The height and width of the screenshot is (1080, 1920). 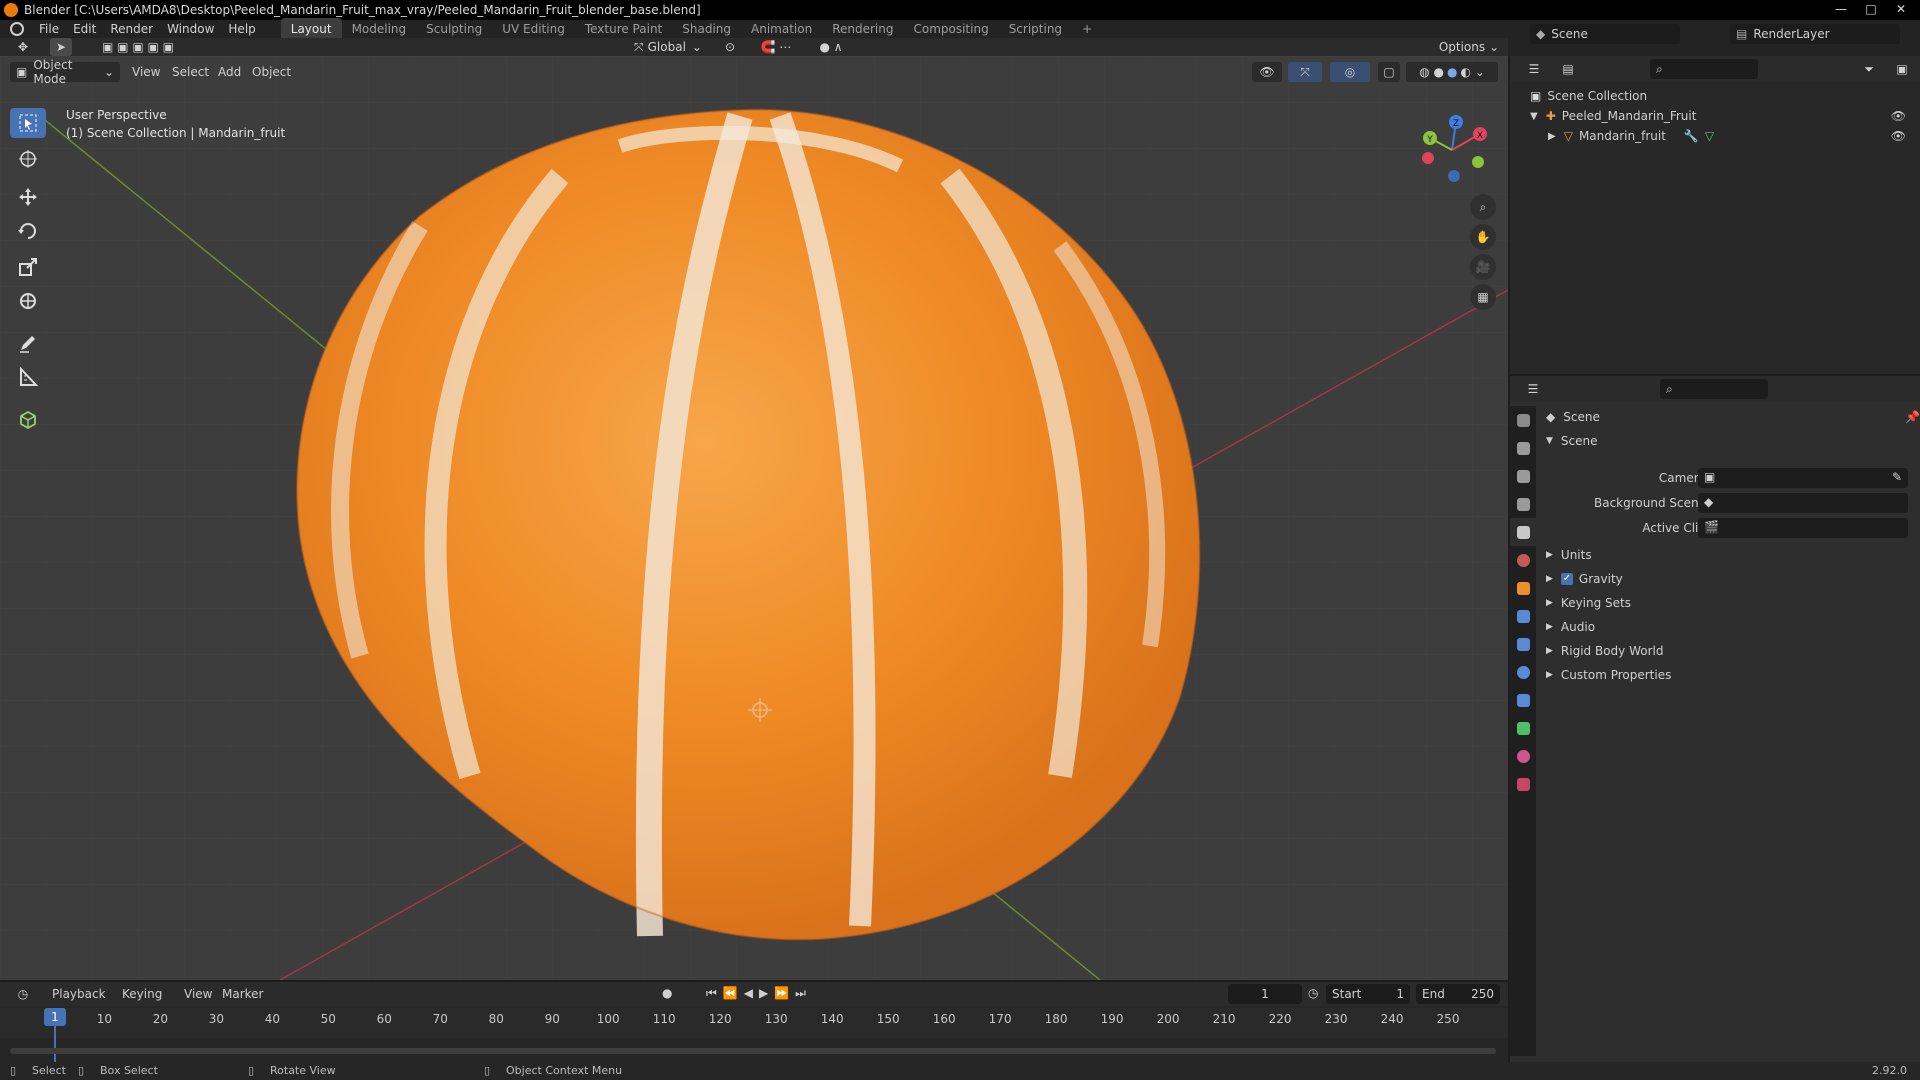 I want to click on tab-layout: Layout, so click(x=311, y=29).